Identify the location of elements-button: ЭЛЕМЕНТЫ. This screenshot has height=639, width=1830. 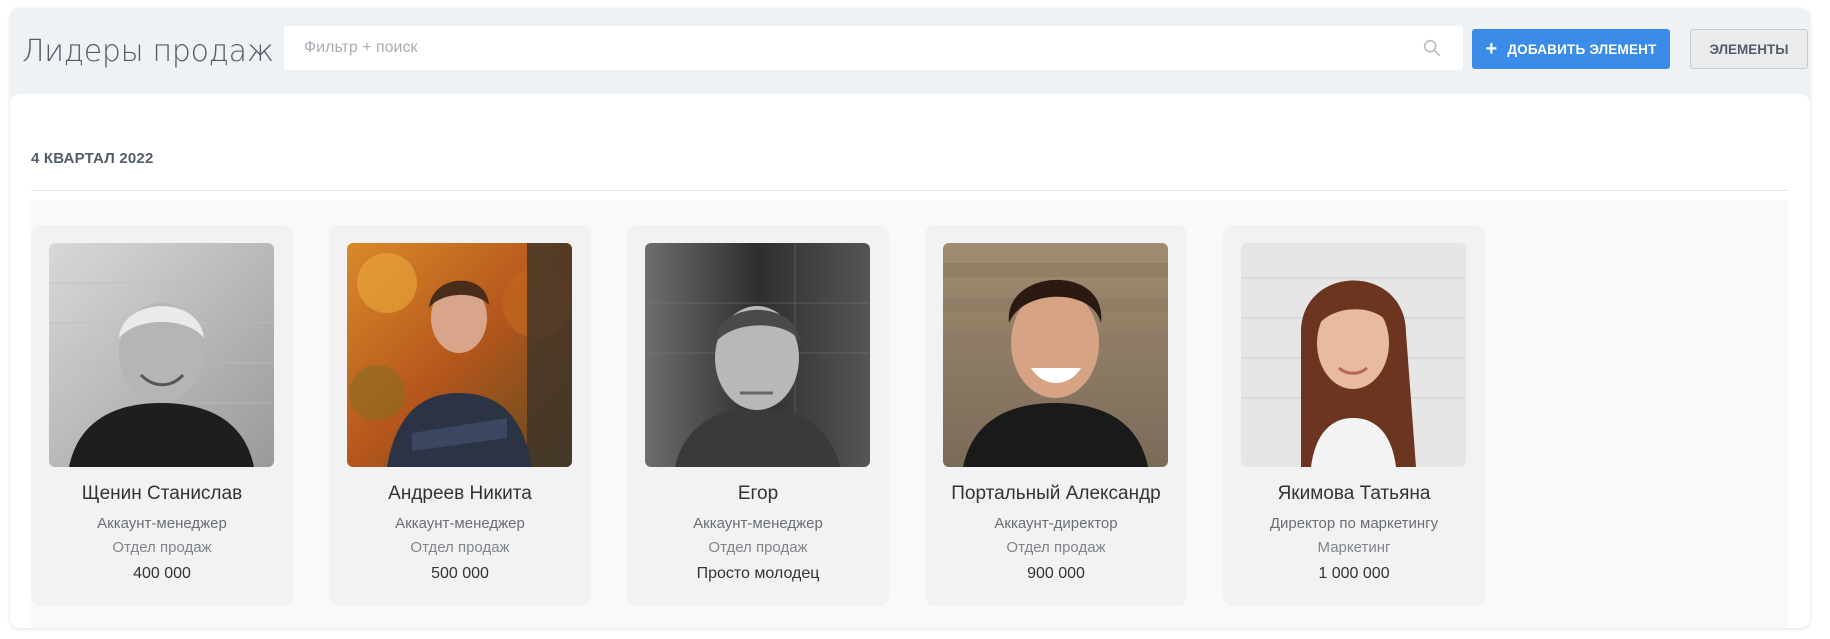
(1749, 49).